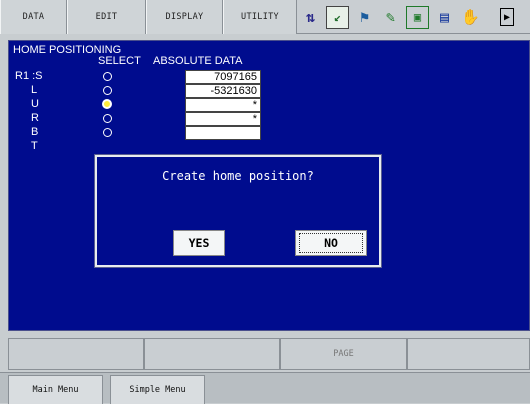 The width and height of the screenshot is (530, 404). What do you see at coordinates (34, 90) in the screenshot?
I see `axis-label-l: L` at bounding box center [34, 90].